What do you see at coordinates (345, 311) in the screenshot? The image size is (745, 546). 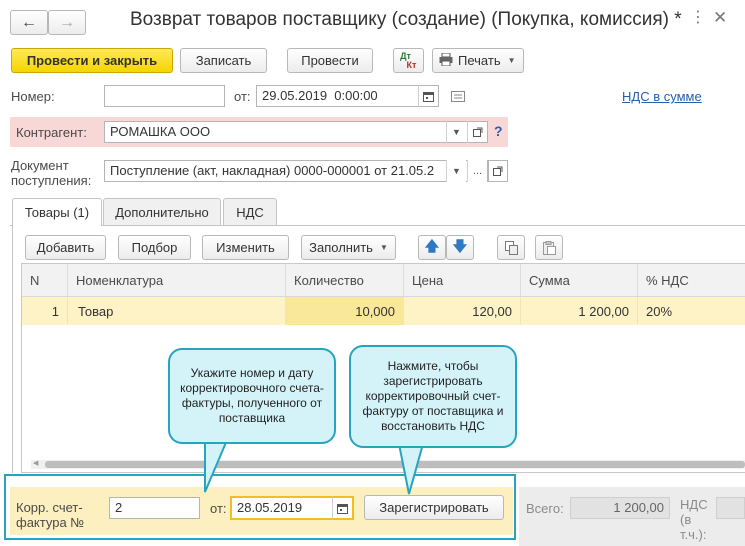 I see `cell-qty: 10,000` at bounding box center [345, 311].